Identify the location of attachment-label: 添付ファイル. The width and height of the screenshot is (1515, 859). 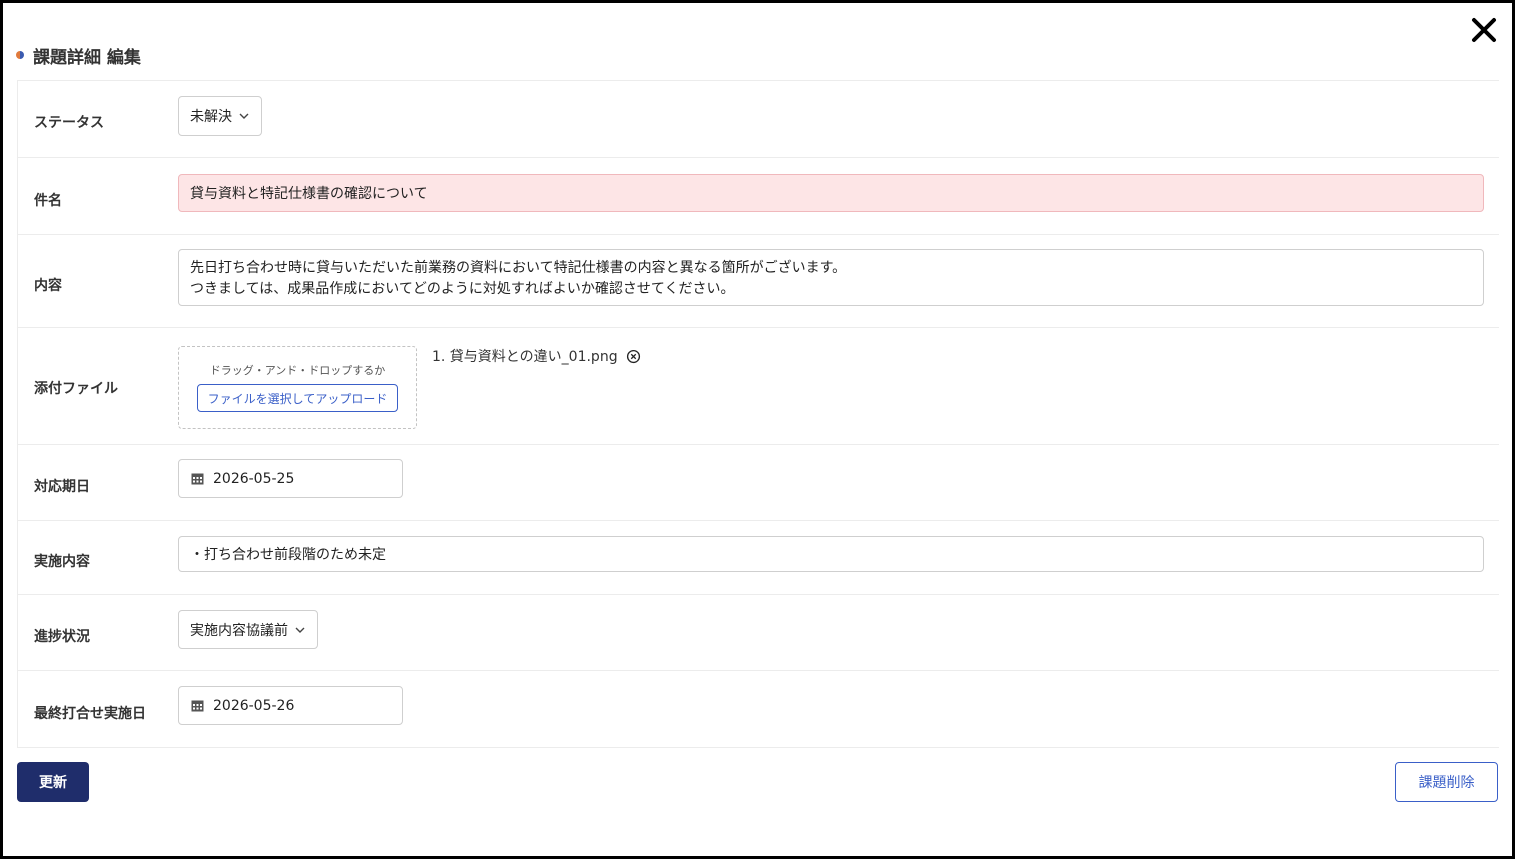
(76, 389).